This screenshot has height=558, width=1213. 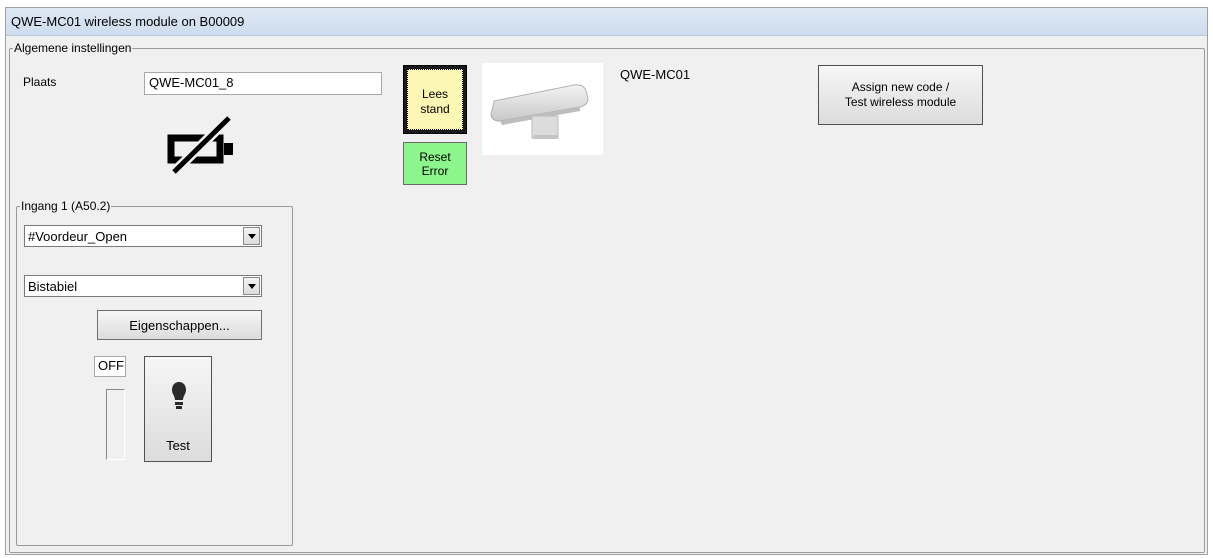 What do you see at coordinates (178, 445) in the screenshot?
I see `test-button-label: Test` at bounding box center [178, 445].